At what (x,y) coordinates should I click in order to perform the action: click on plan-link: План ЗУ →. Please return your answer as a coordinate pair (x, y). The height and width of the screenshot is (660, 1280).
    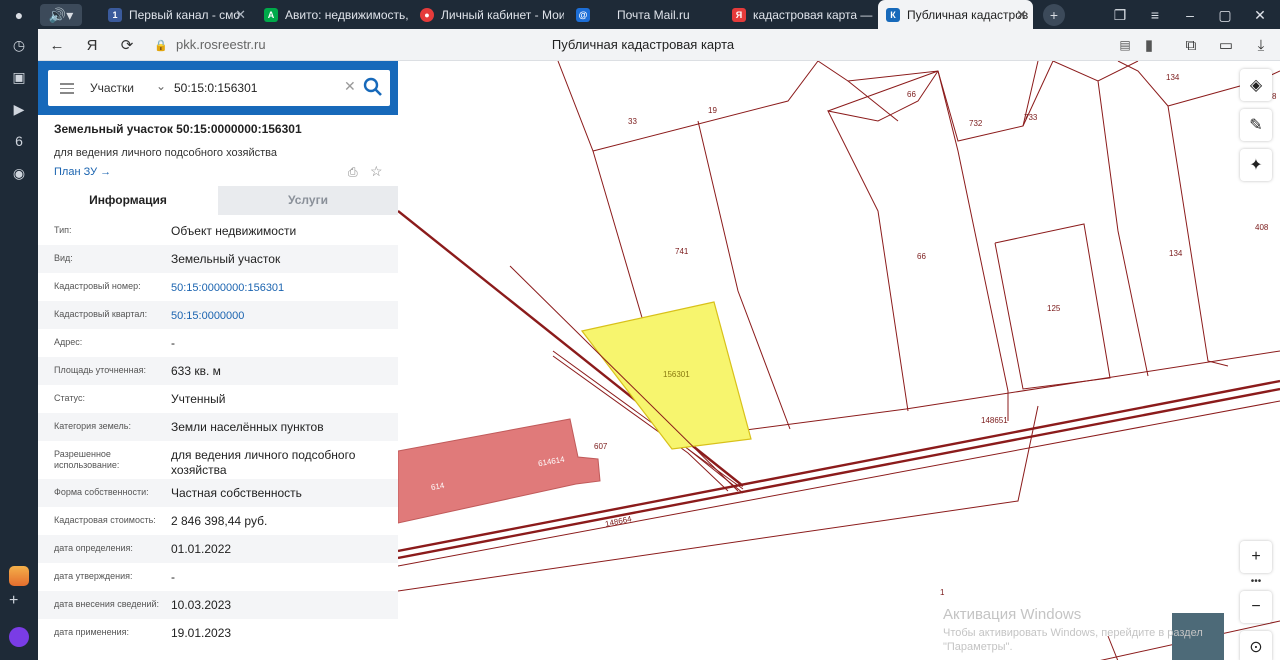
    Looking at the image, I should click on (82, 172).